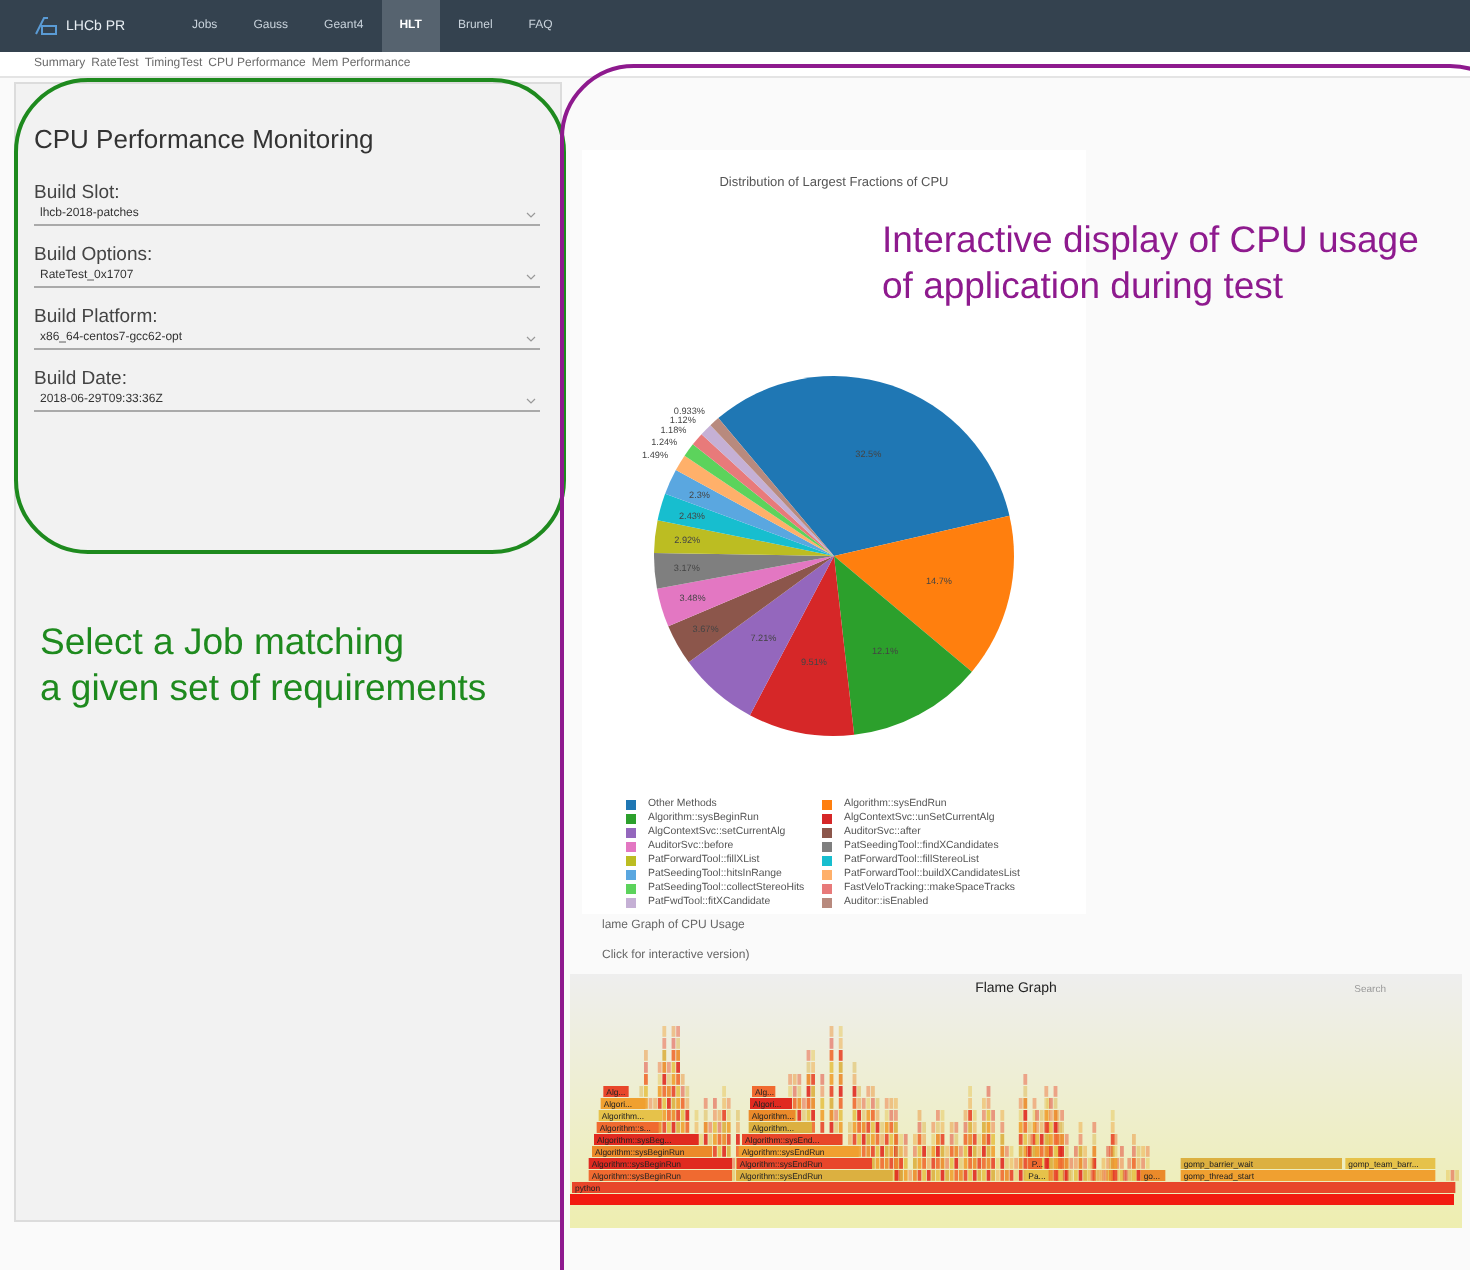 The height and width of the screenshot is (1270, 1470). Describe the element at coordinates (81, 379) in the screenshot. I see `field-label: Build Date:` at that location.